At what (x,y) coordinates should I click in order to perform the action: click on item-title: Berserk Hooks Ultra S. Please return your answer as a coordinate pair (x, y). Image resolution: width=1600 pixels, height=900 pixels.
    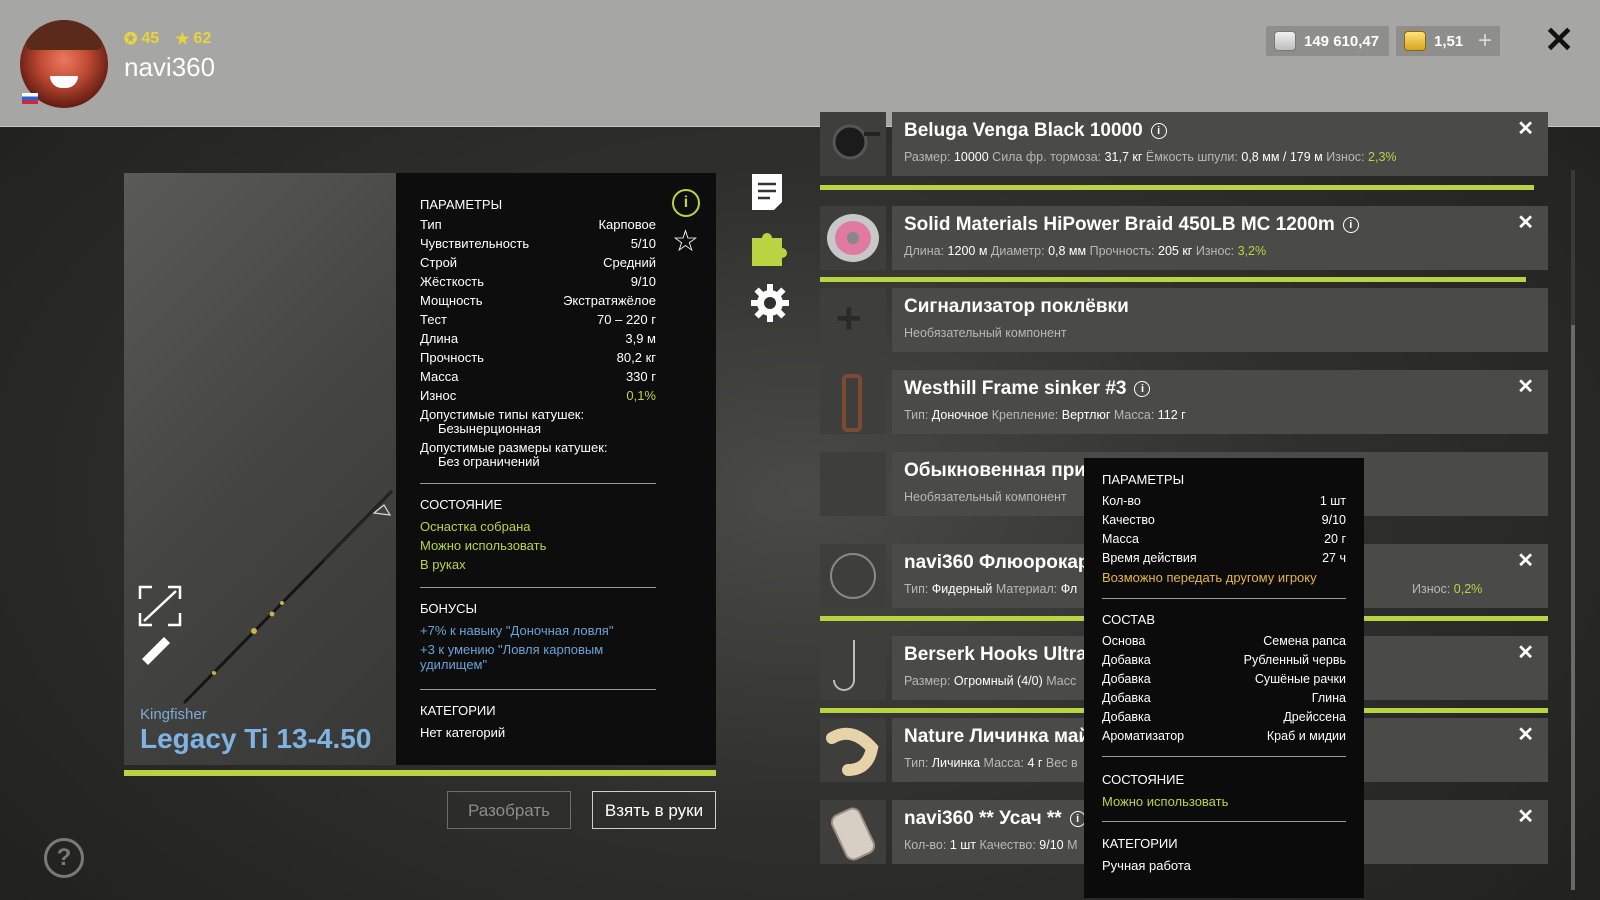
    Looking at the image, I should click on (1004, 654).